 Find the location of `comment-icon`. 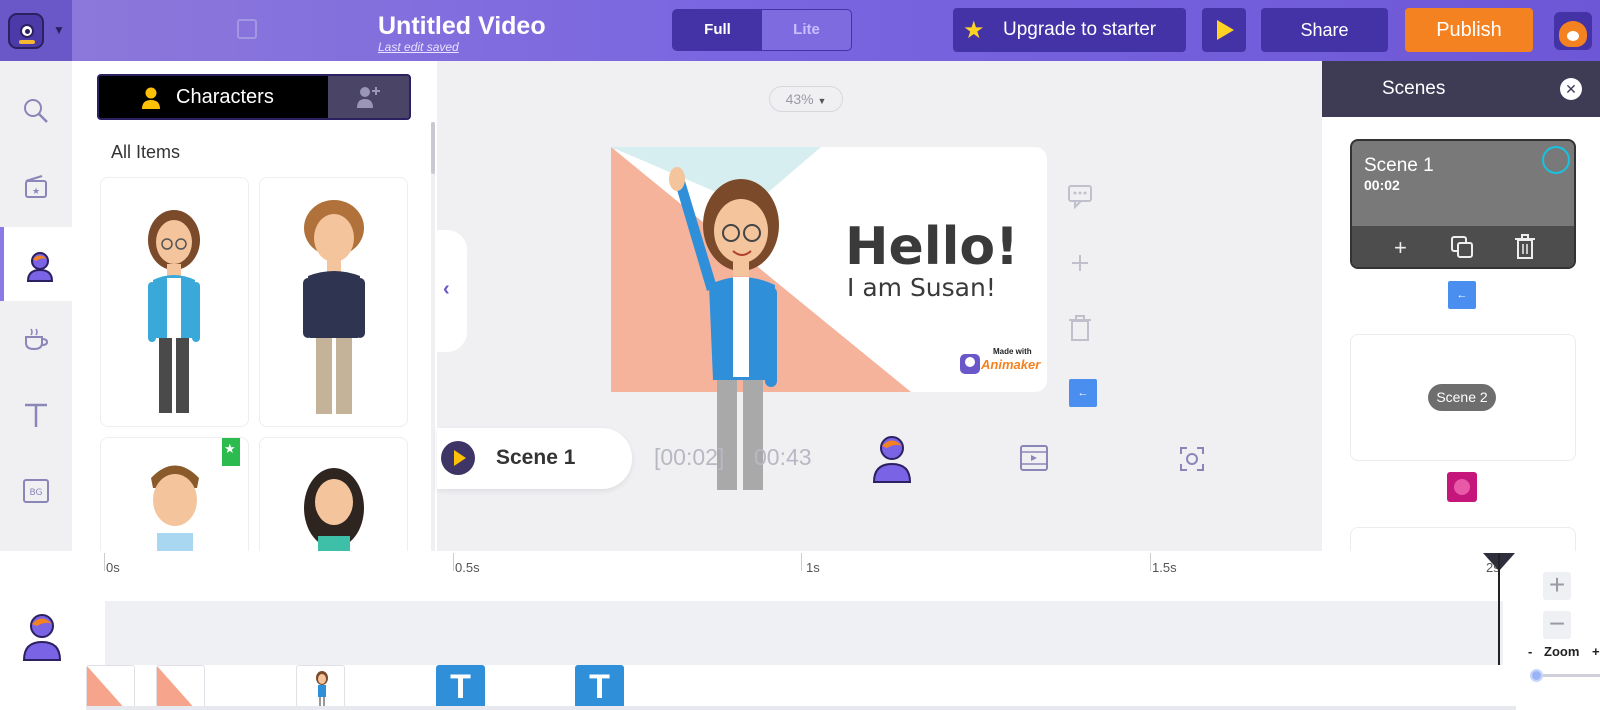

comment-icon is located at coordinates (1080, 196).